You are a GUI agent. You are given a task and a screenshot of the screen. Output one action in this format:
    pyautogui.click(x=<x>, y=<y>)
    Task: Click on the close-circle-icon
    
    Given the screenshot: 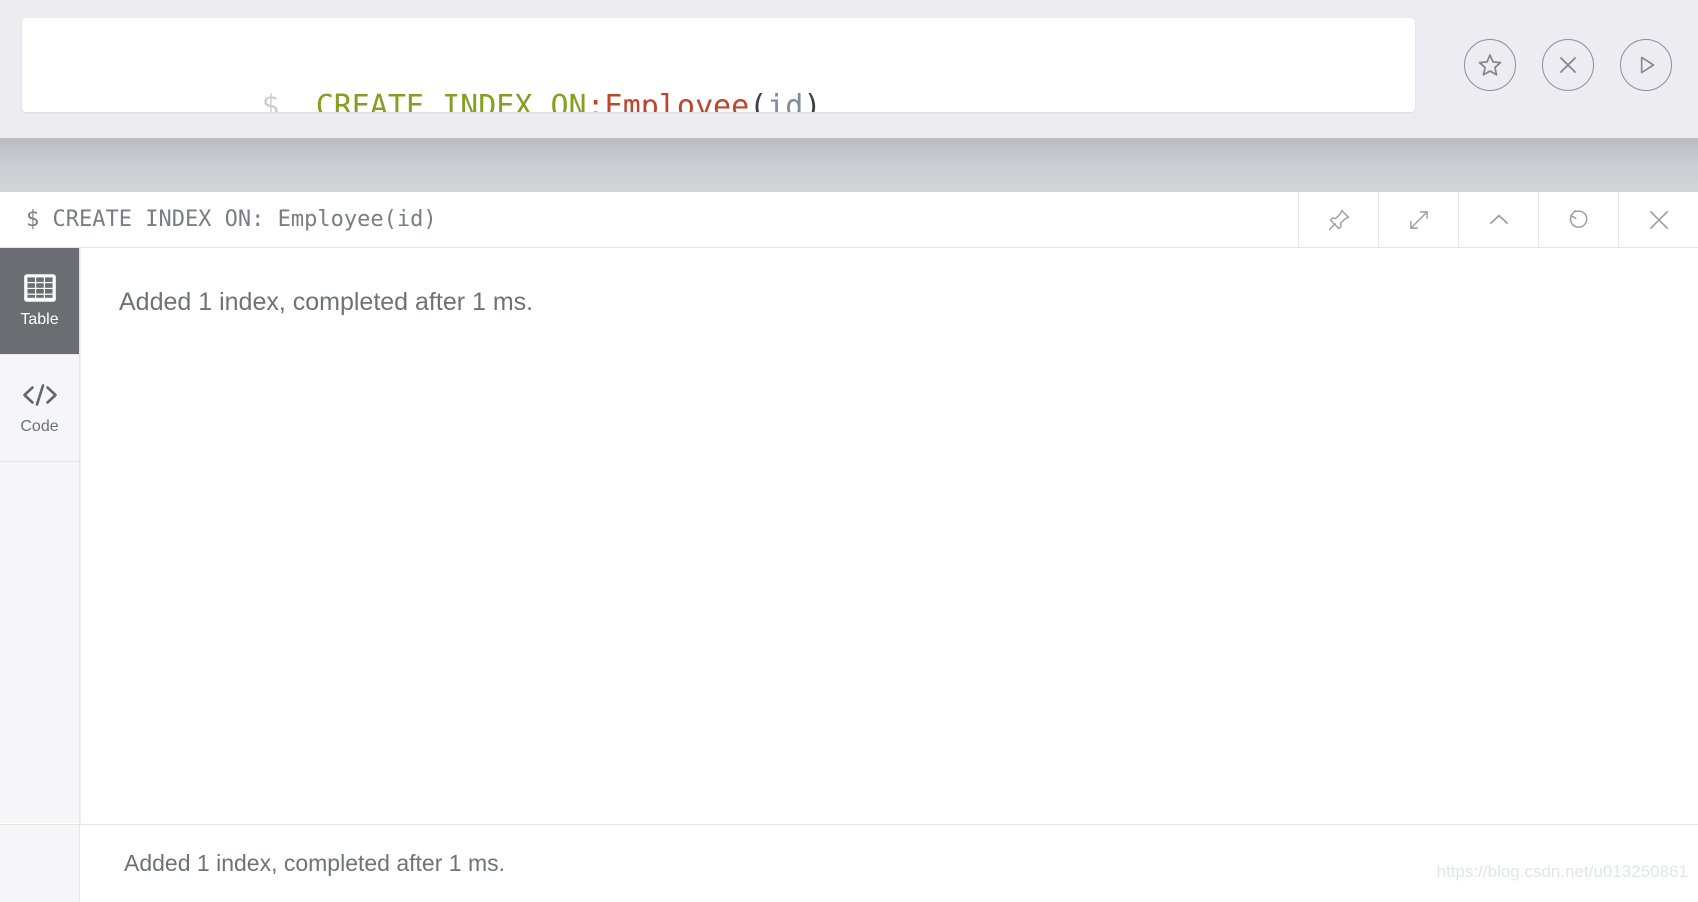 What is the action you would take?
    pyautogui.click(x=1568, y=65)
    